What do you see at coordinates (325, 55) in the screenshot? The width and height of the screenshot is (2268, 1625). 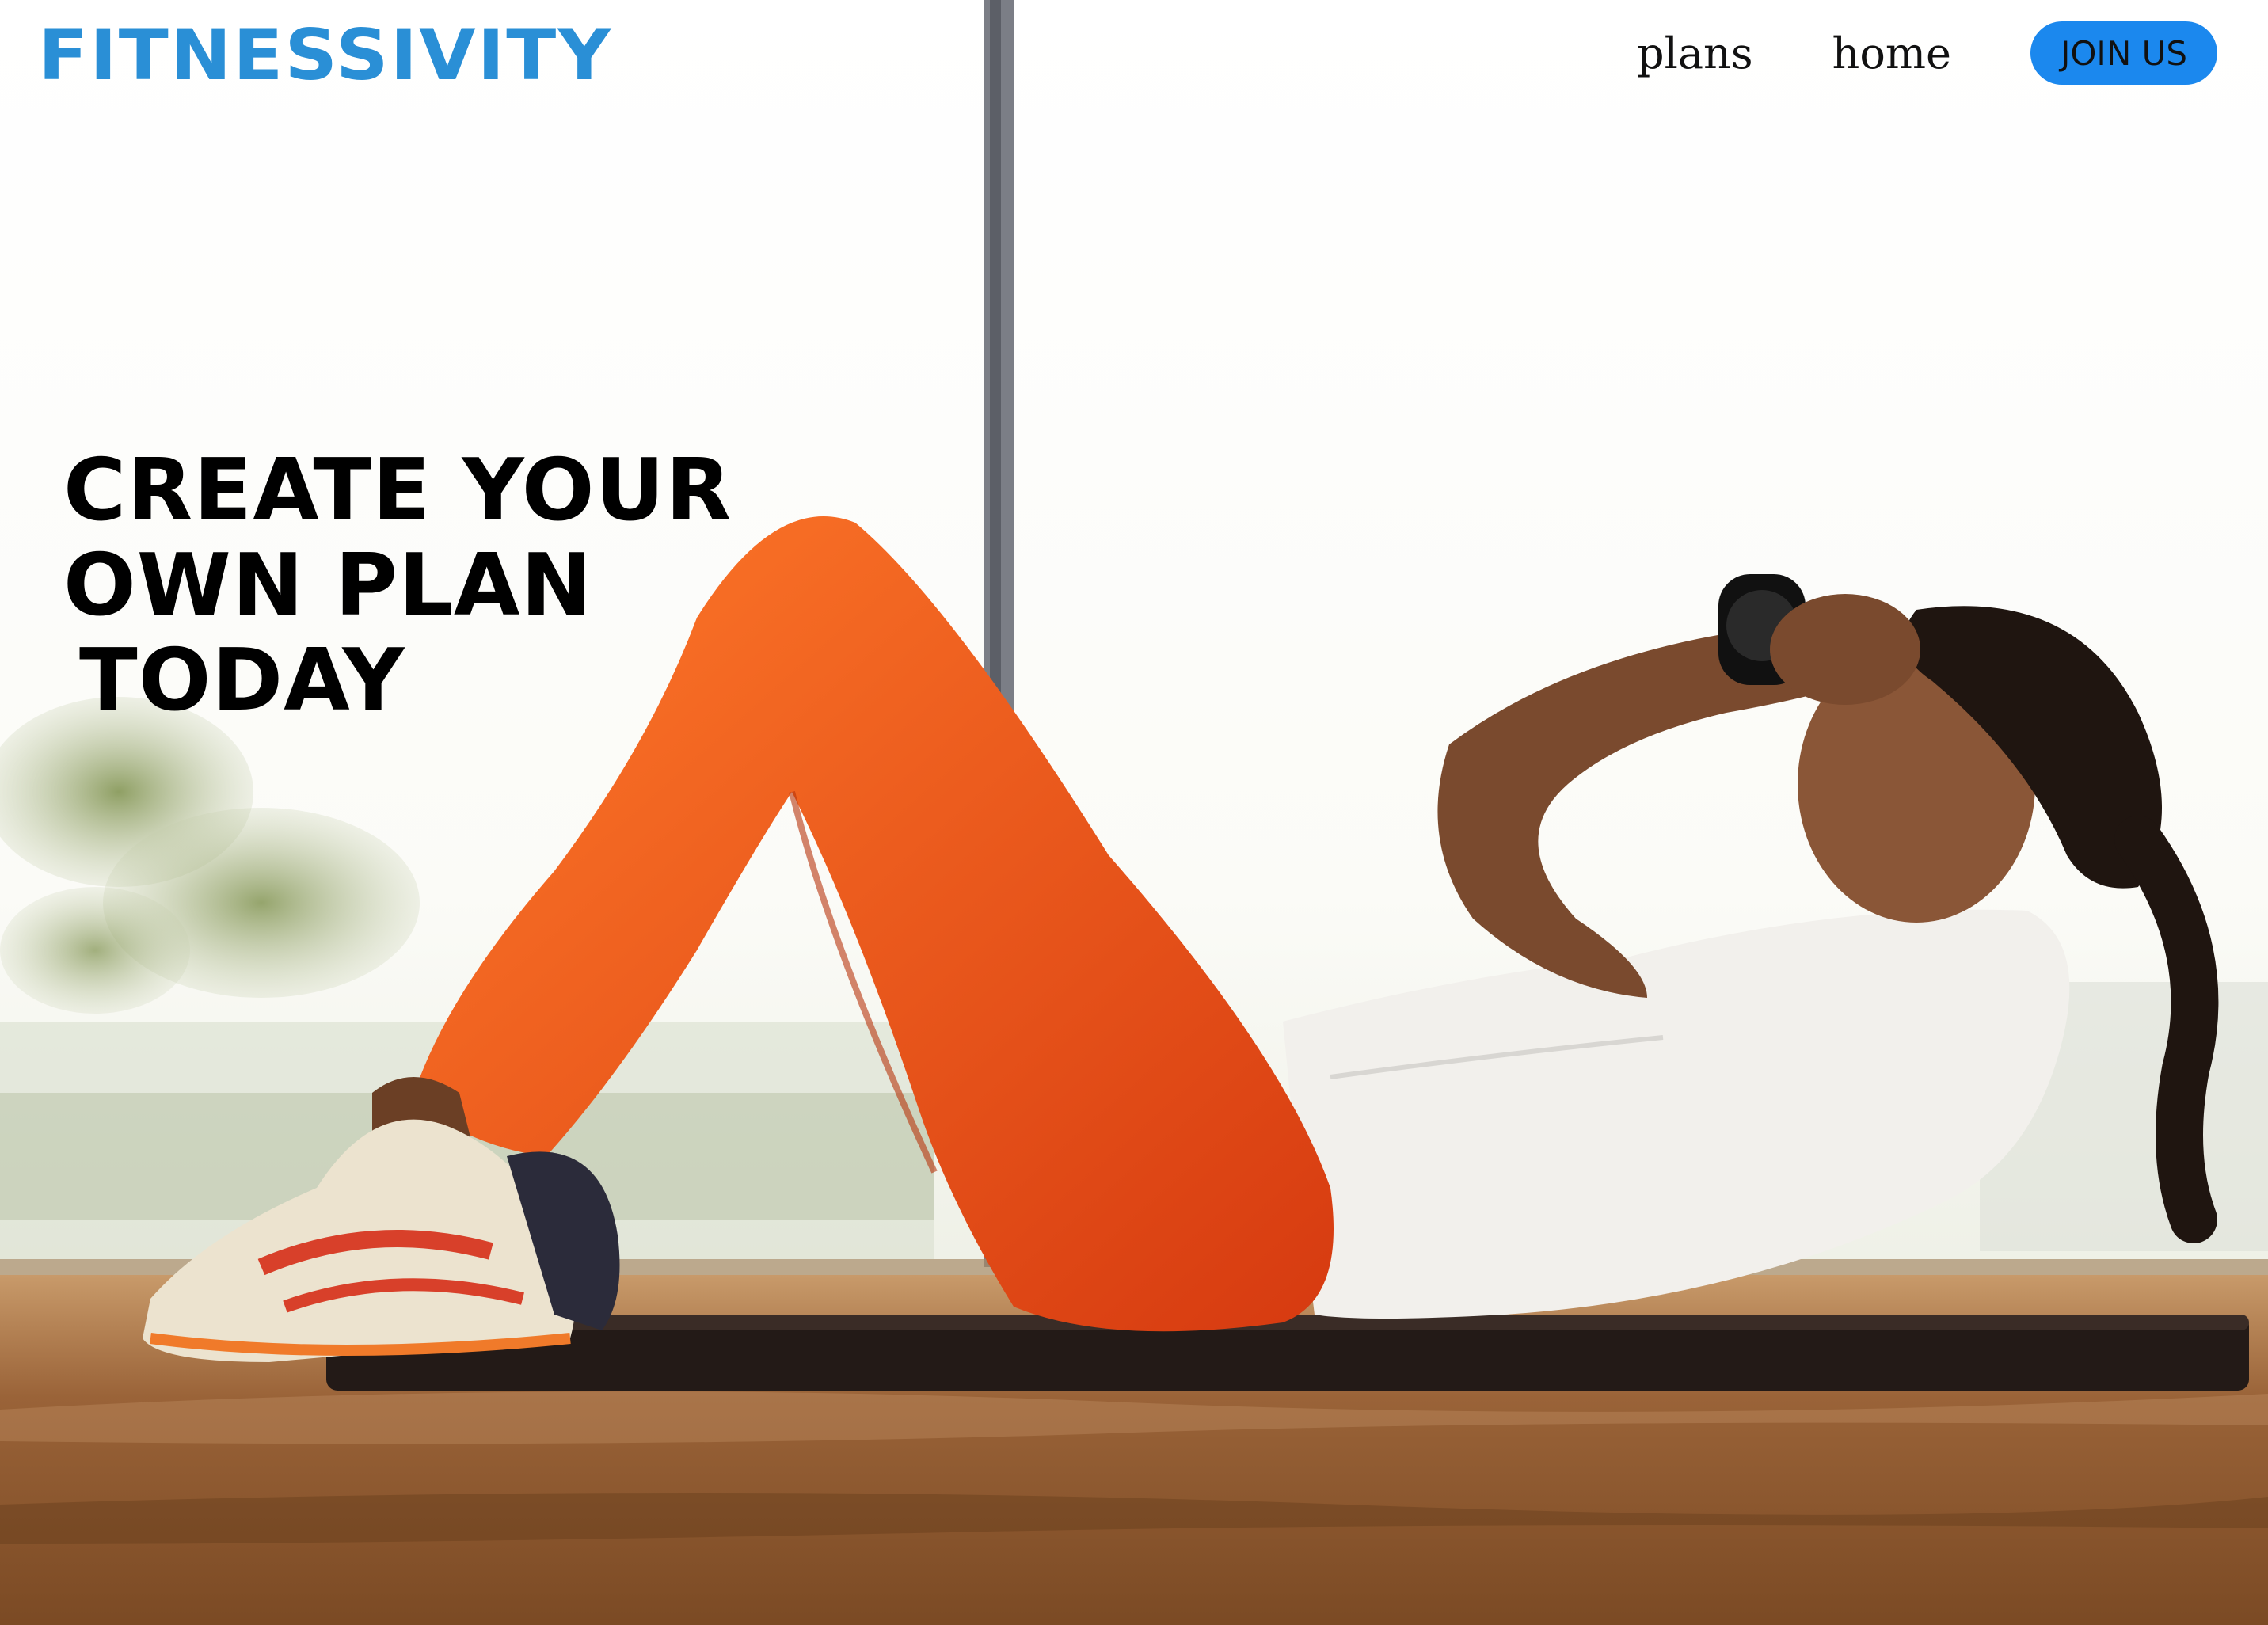 I see `brand-logo: Fitnessivity` at bounding box center [325, 55].